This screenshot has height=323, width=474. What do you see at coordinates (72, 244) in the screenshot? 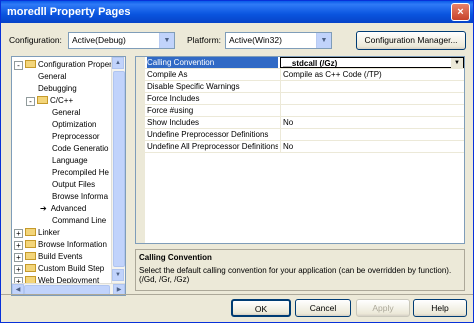
I see `tree-item-label: Browse Information` at bounding box center [72, 244].